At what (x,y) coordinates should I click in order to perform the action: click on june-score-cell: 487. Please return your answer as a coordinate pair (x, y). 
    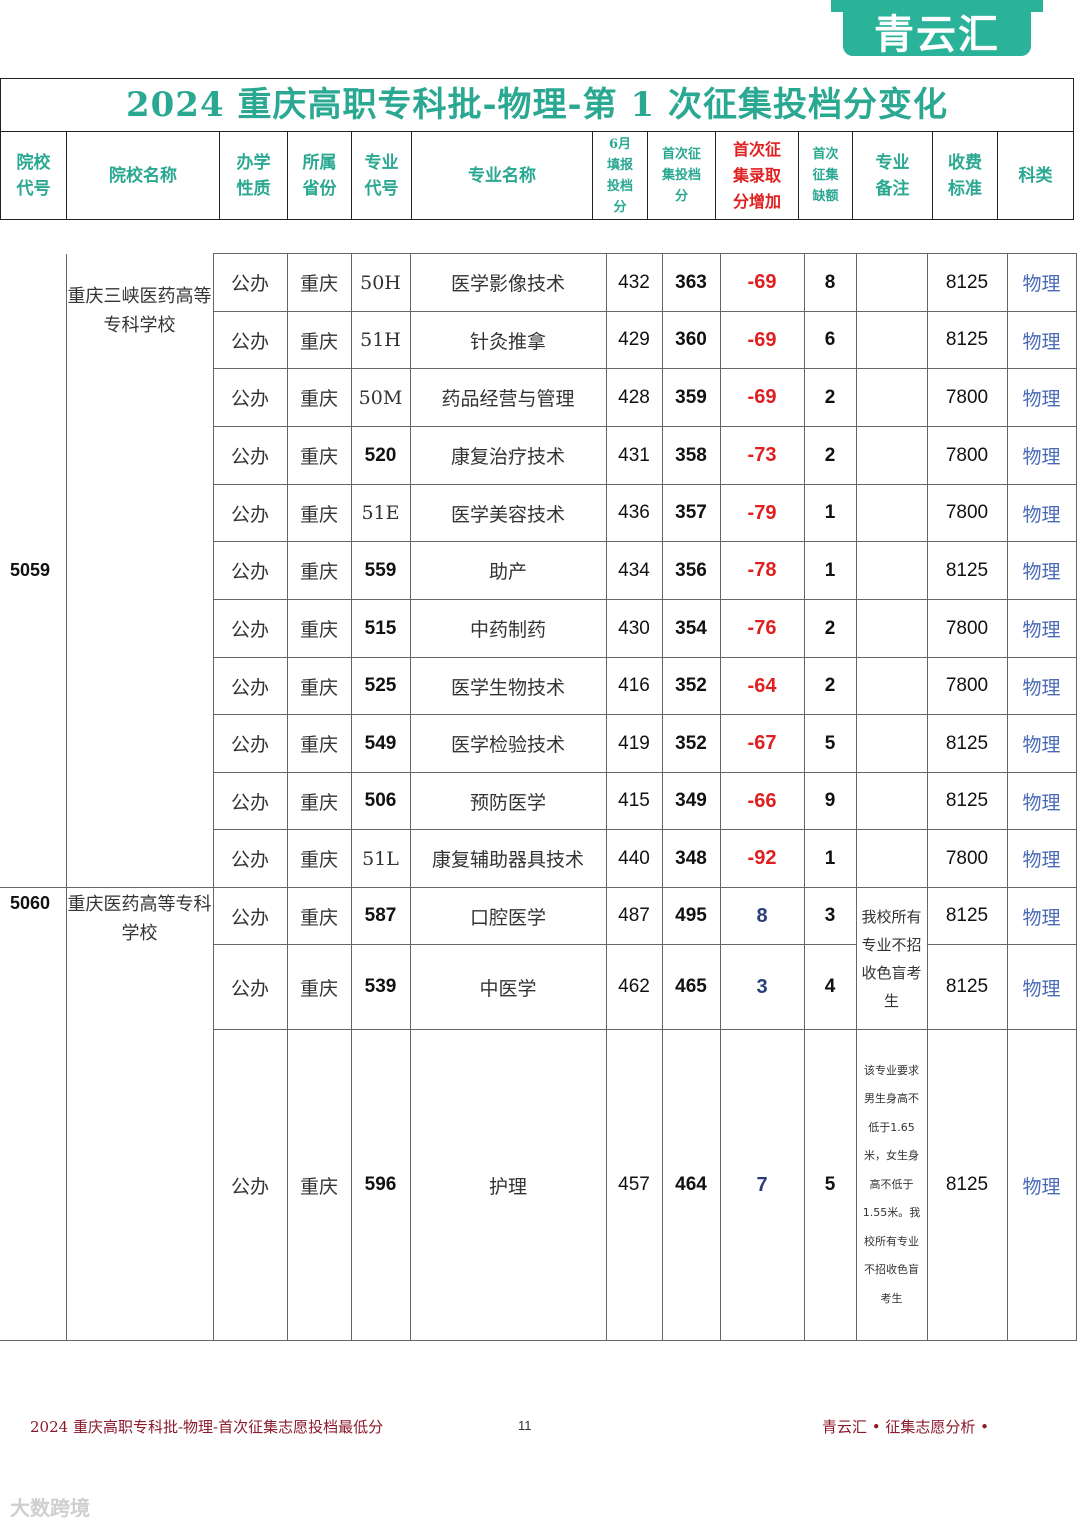
    Looking at the image, I should click on (634, 916).